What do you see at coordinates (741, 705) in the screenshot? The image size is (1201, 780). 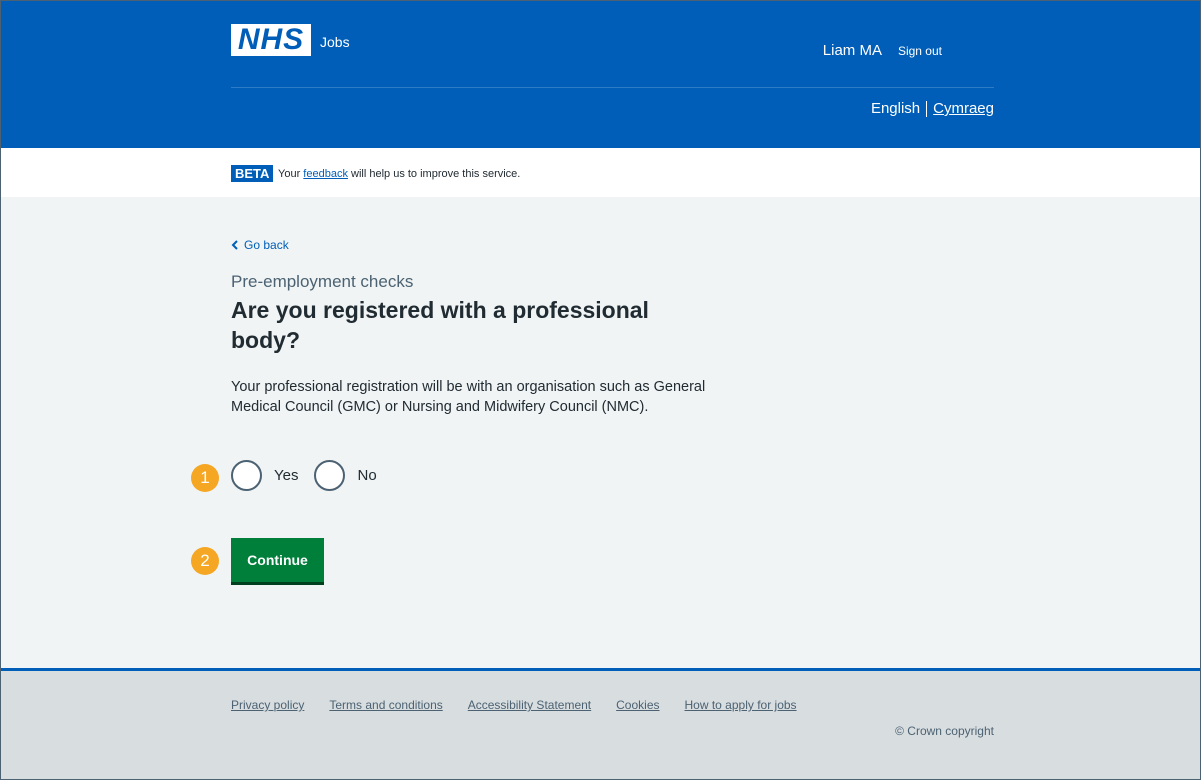 I see `footer-link-how-to-apply: How to apply for jobs` at bounding box center [741, 705].